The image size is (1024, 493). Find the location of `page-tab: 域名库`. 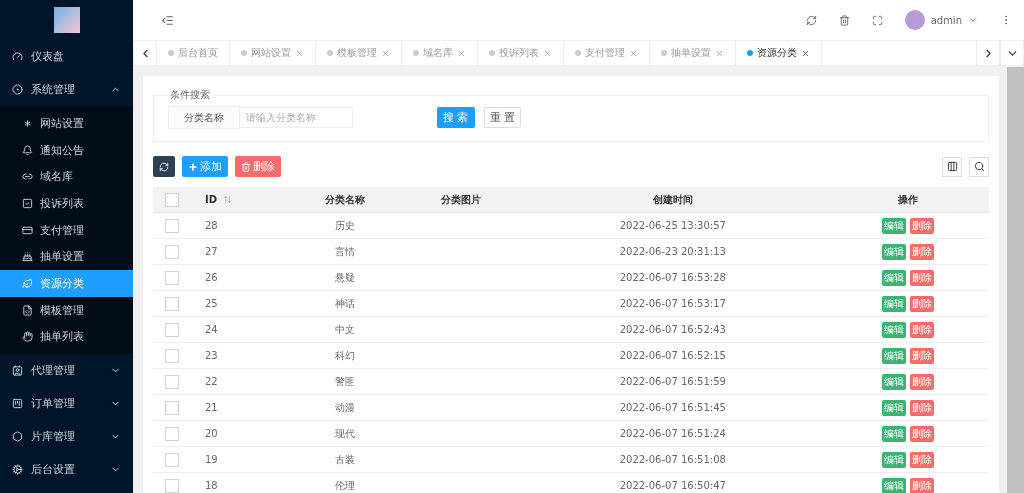

page-tab: 域名库 is located at coordinates (440, 53).